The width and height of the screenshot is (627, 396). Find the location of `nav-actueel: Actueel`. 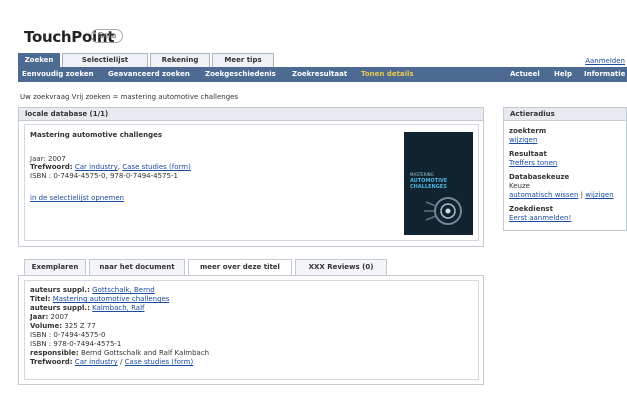

nav-actueel: Actueel is located at coordinates (525, 74).